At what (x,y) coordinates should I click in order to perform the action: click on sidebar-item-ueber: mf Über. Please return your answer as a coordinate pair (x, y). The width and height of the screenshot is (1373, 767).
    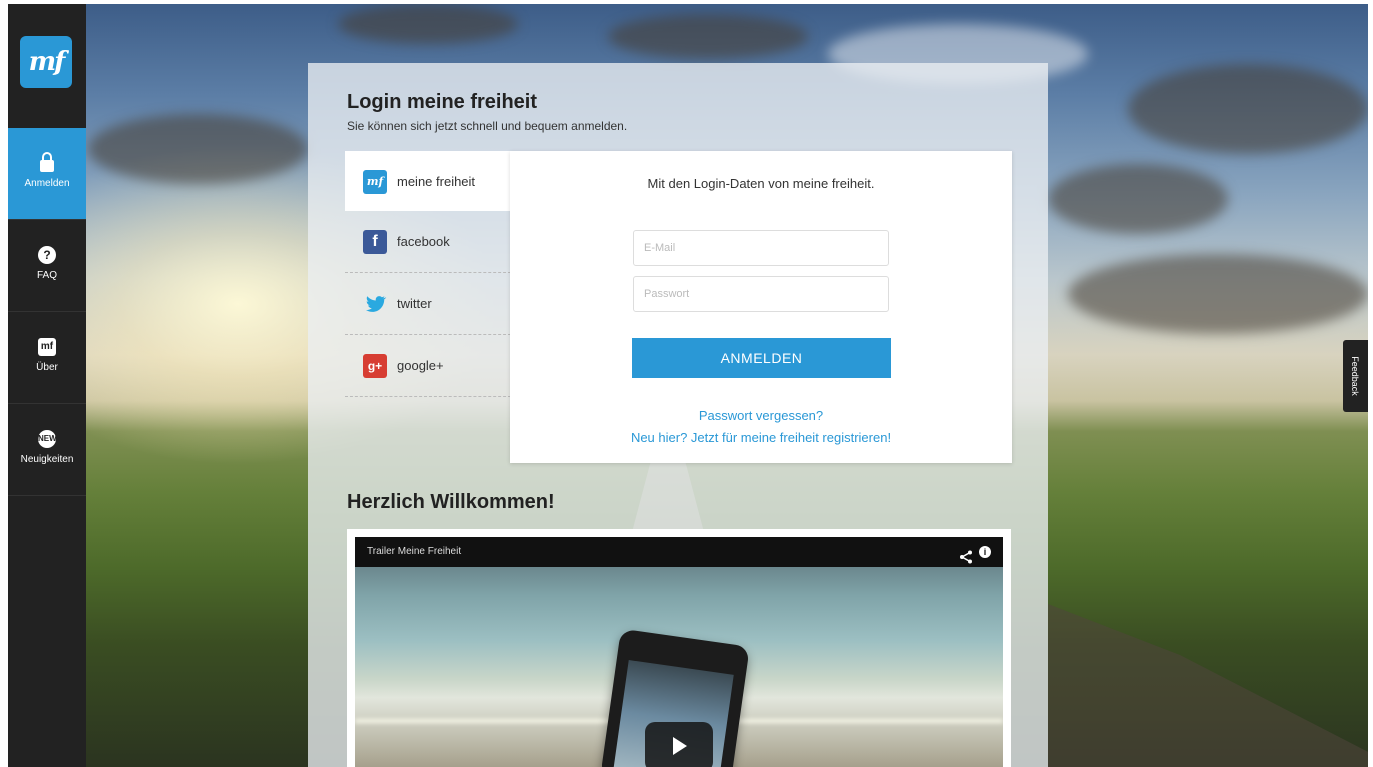
    Looking at the image, I should click on (47, 358).